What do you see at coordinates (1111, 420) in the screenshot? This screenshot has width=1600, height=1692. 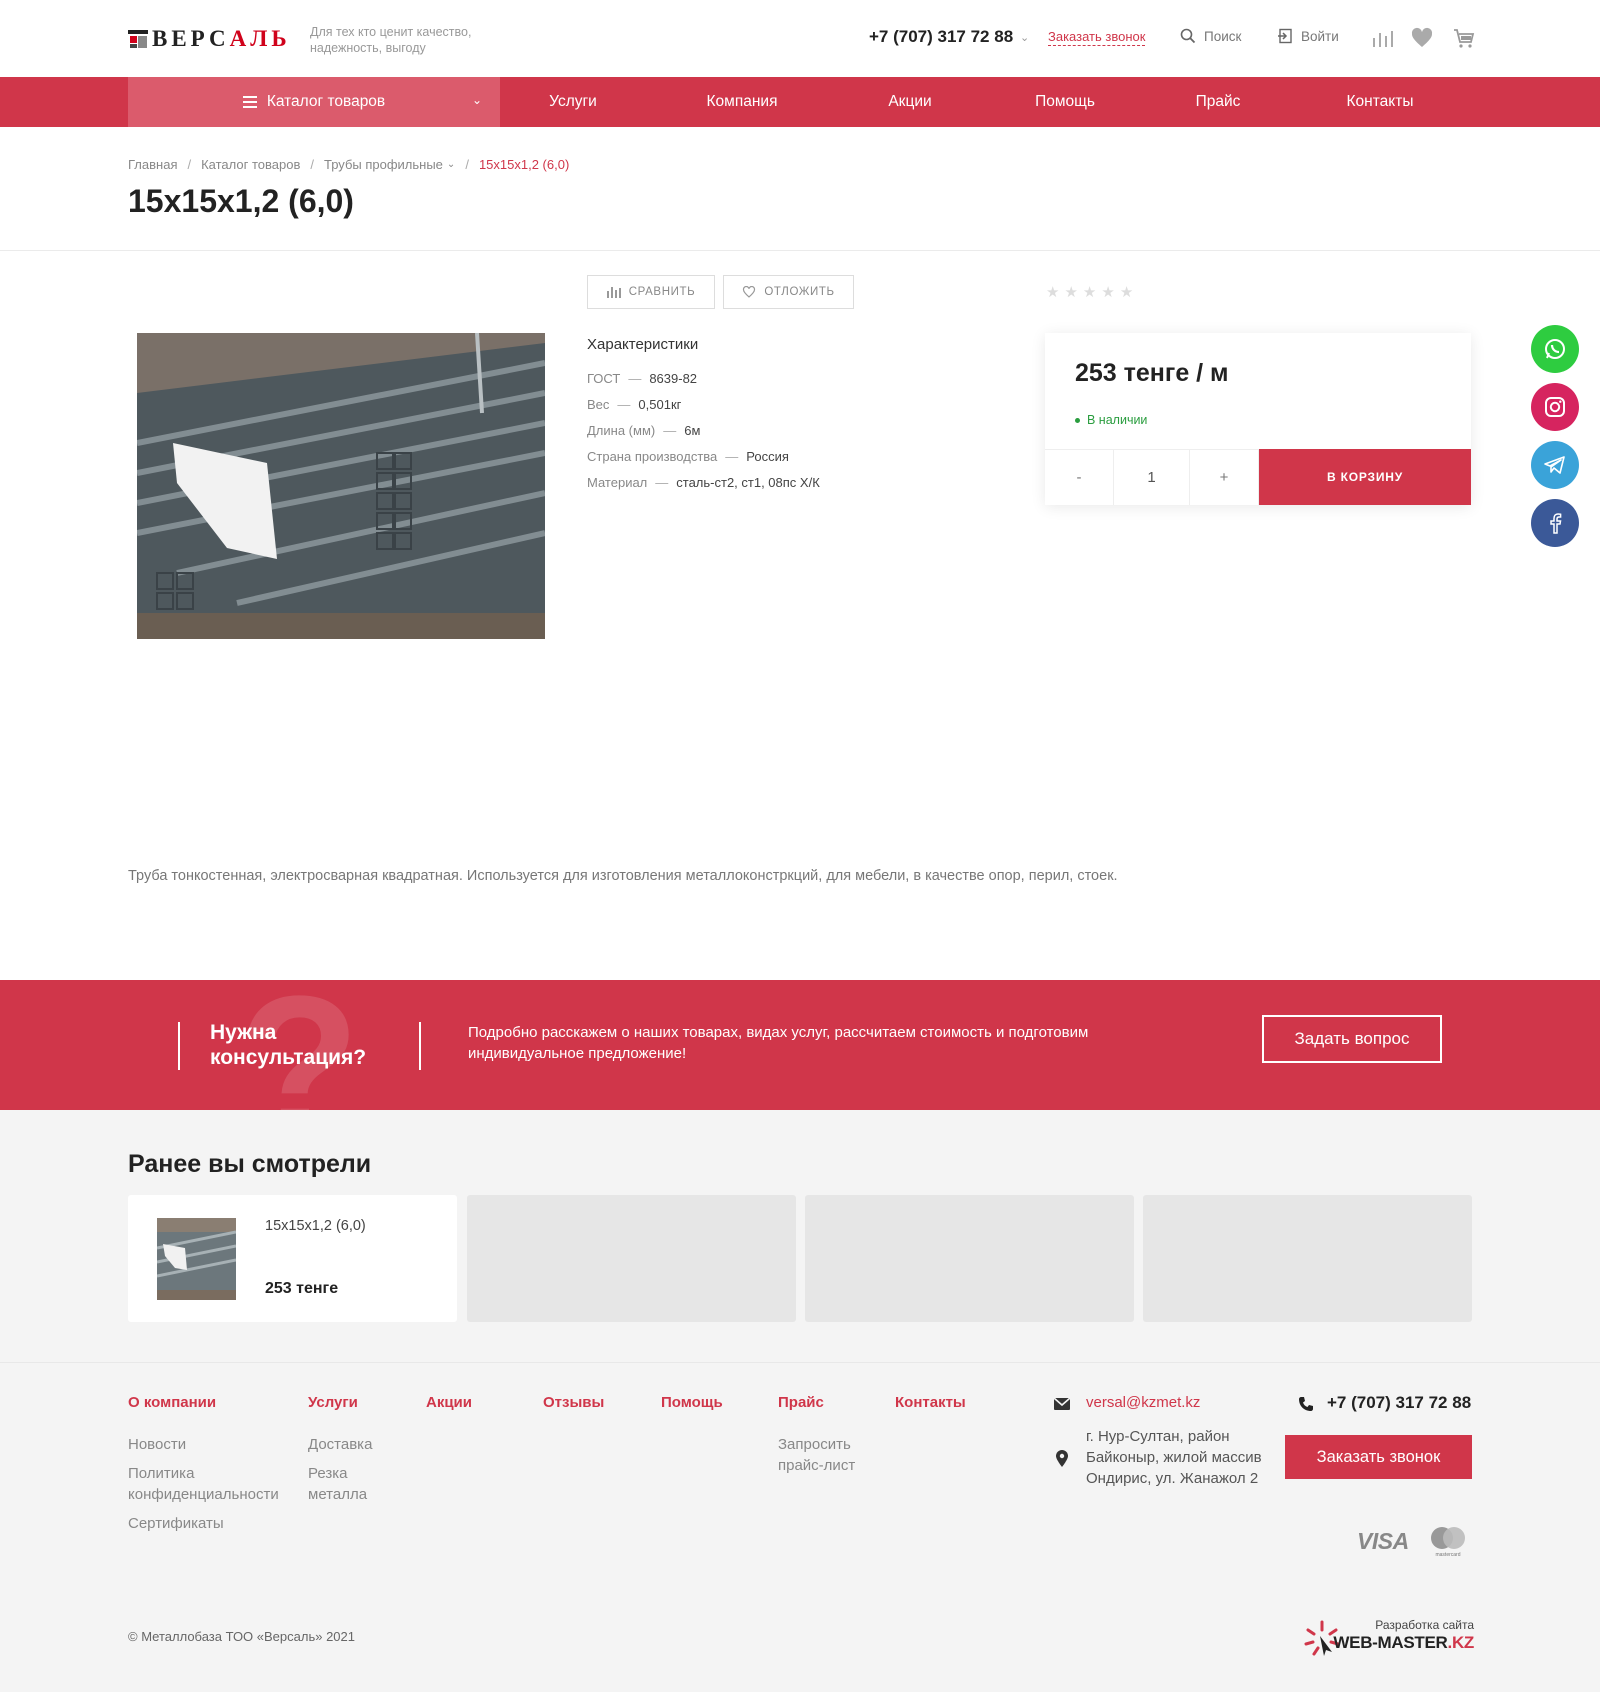 I see `stock-status: В наличии` at bounding box center [1111, 420].